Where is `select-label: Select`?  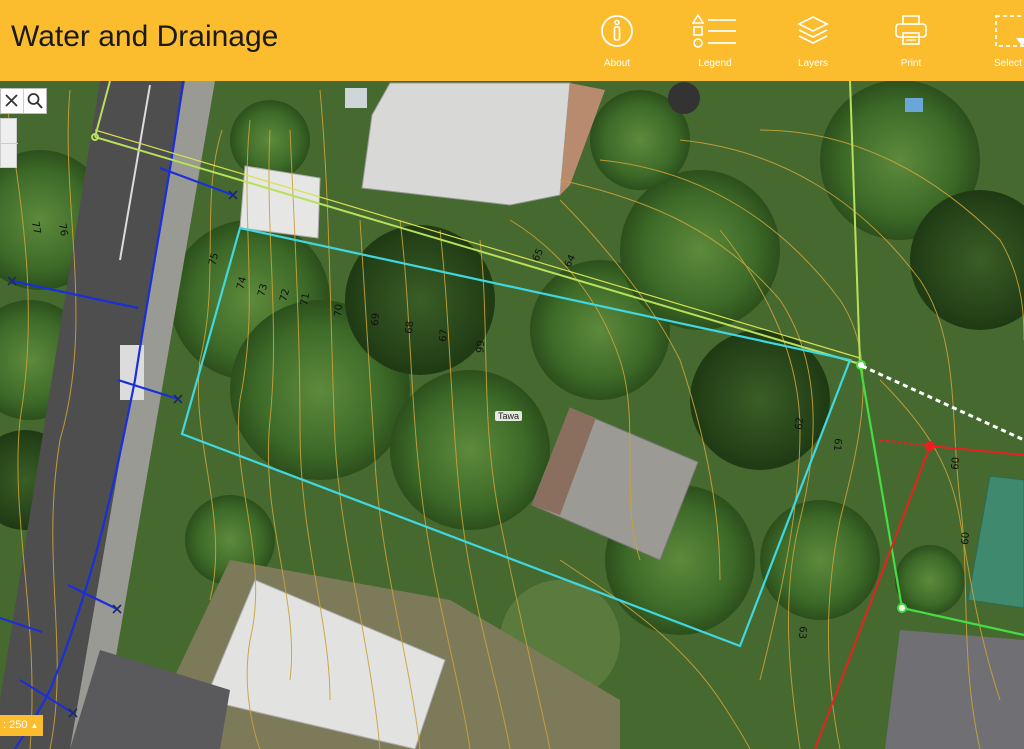 select-label: Select is located at coordinates (1008, 63).